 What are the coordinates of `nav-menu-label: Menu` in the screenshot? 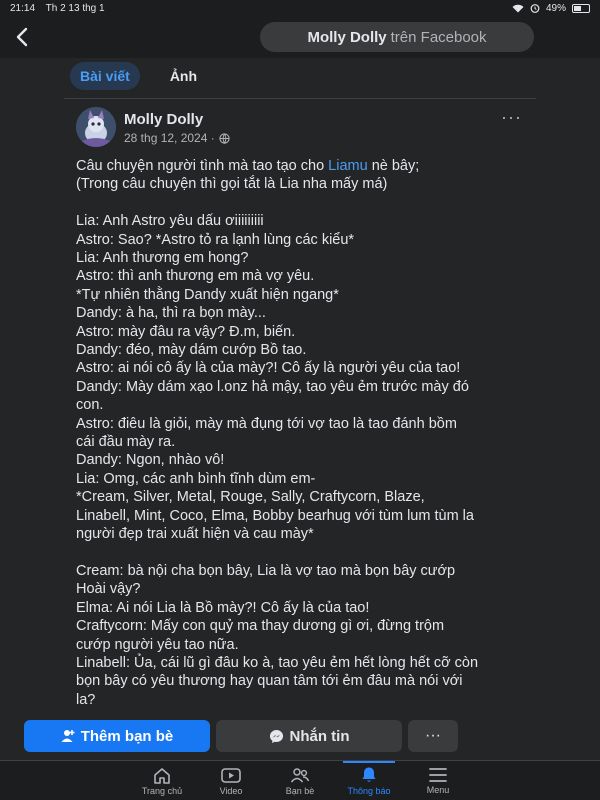 It's located at (438, 790).